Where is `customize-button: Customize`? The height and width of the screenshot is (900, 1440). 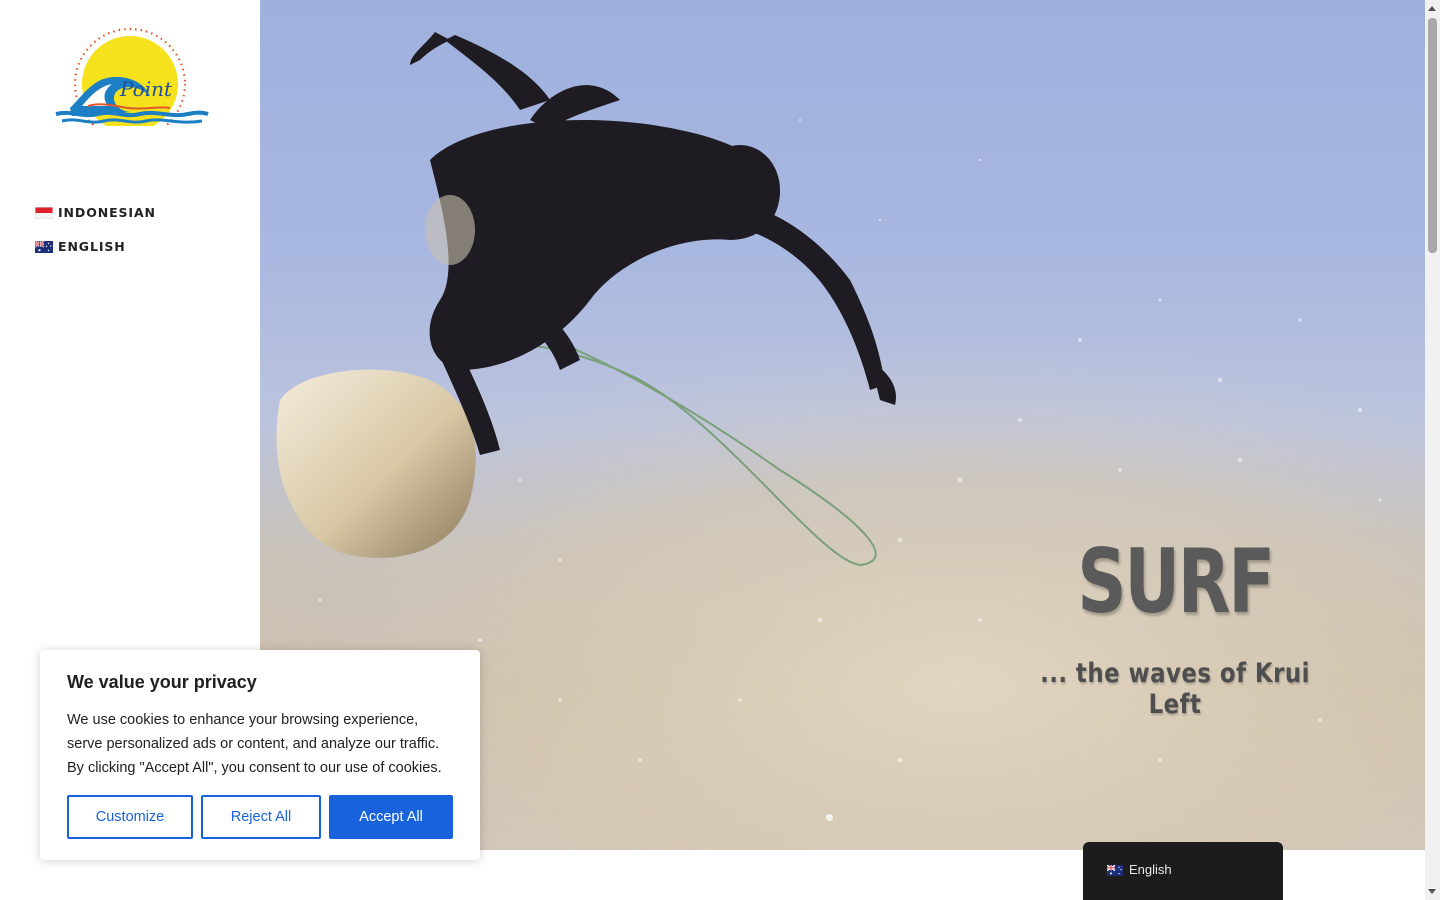 customize-button: Customize is located at coordinates (130, 817).